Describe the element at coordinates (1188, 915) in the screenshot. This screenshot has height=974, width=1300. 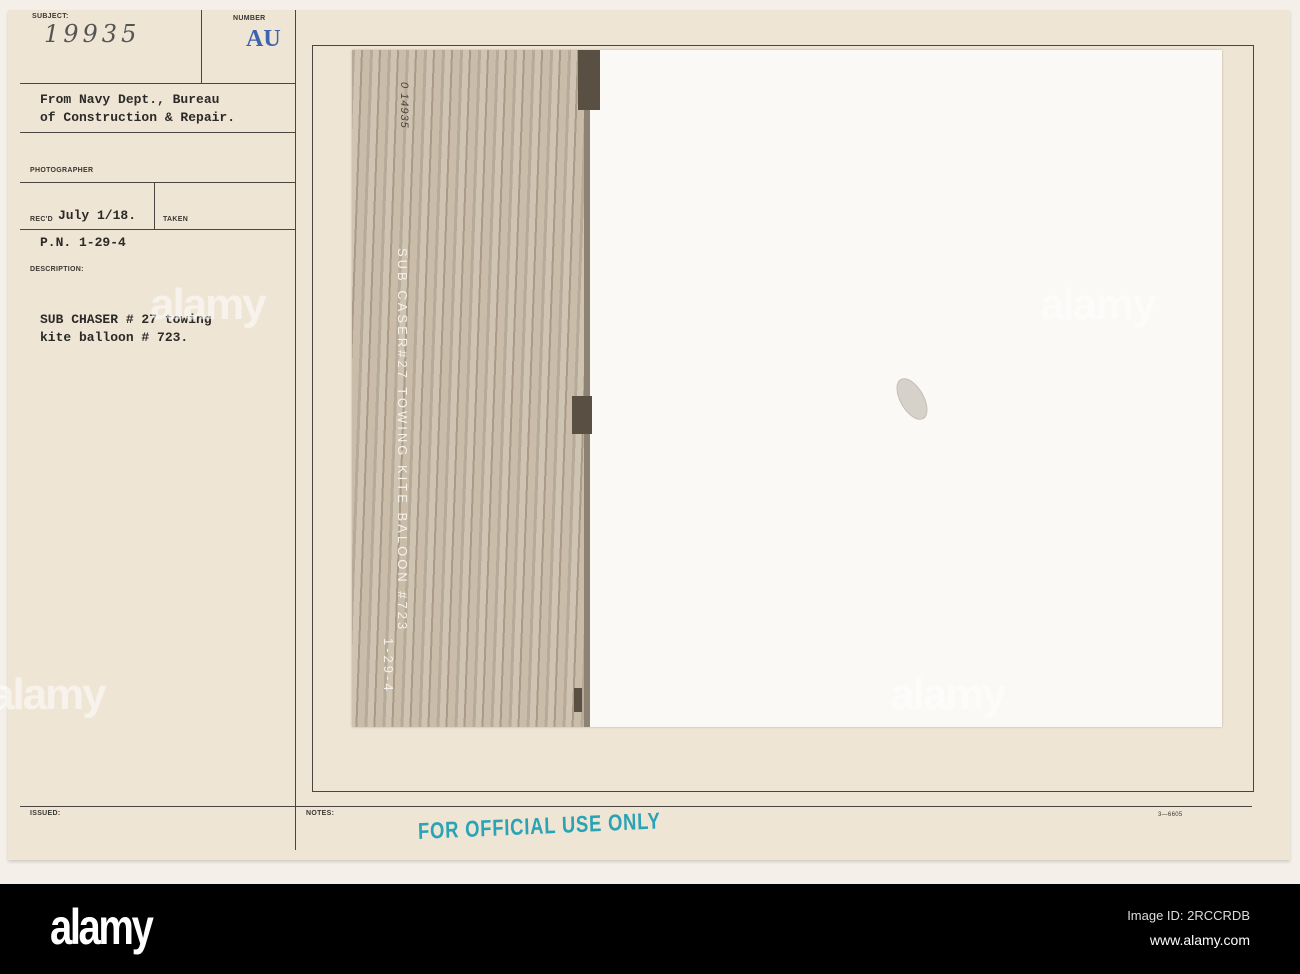
I see `image-id: Image ID: 2RCCRDB` at that location.